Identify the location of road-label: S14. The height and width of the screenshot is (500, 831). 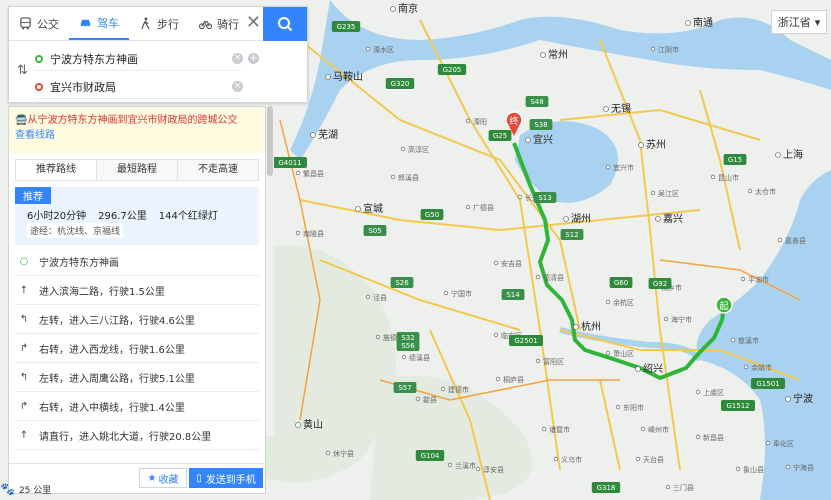
(513, 295).